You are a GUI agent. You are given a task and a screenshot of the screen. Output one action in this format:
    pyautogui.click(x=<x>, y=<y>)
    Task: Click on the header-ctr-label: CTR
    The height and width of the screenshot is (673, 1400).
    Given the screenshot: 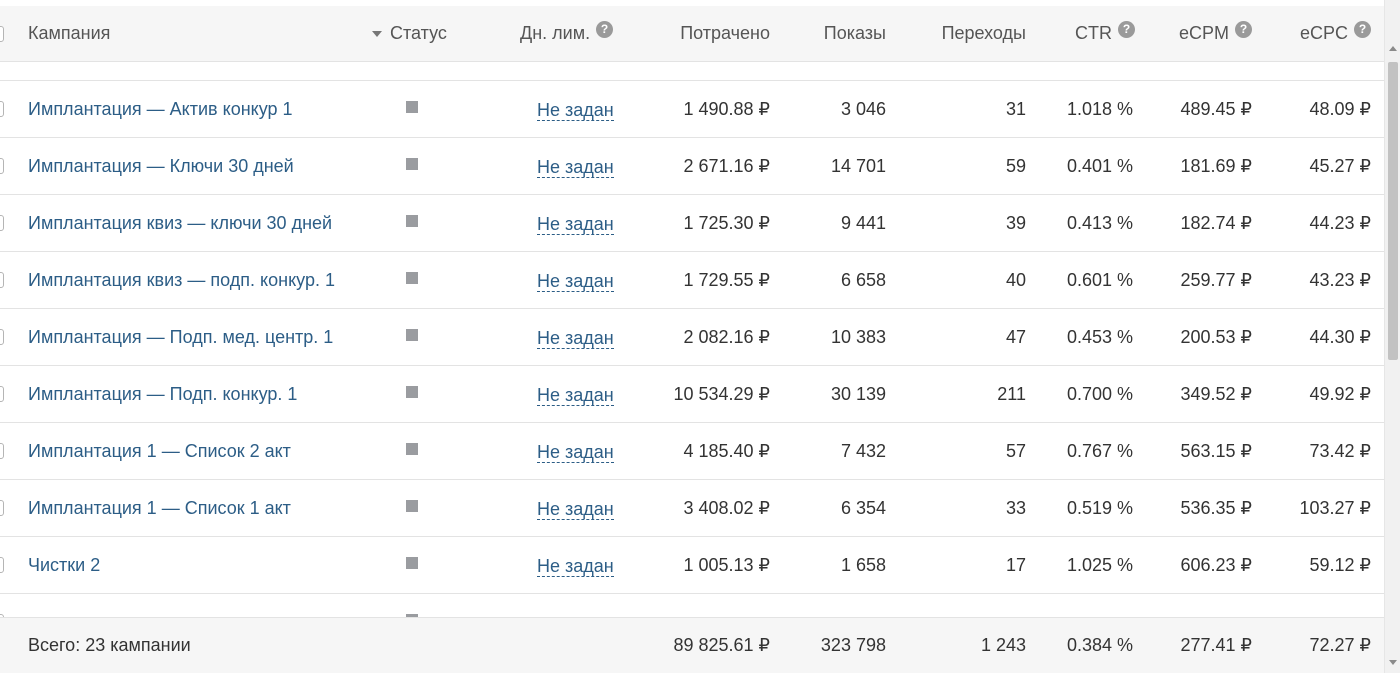 What is the action you would take?
    pyautogui.click(x=1093, y=33)
    